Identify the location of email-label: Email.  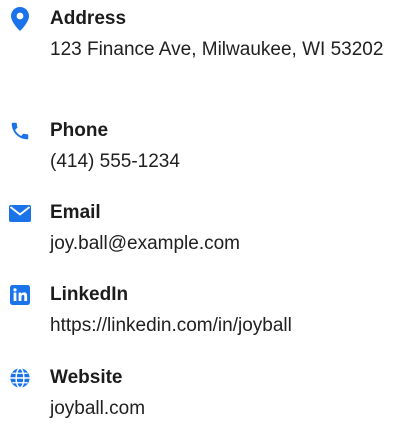
(75, 212).